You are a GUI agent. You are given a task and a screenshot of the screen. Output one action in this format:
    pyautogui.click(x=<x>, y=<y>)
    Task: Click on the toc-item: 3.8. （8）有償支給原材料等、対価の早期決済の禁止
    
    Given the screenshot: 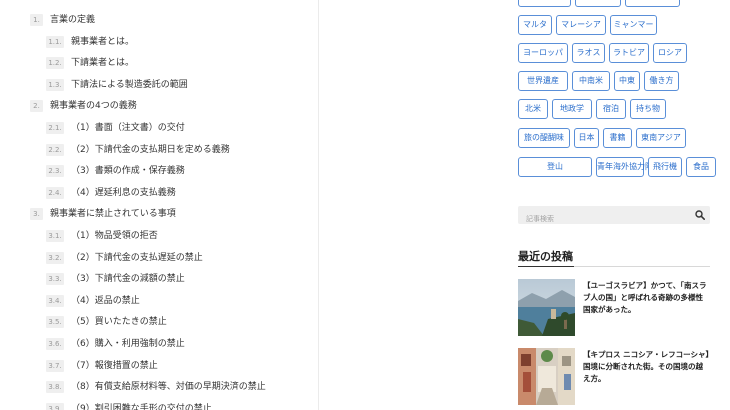 What is the action you would take?
    pyautogui.click(x=156, y=387)
    